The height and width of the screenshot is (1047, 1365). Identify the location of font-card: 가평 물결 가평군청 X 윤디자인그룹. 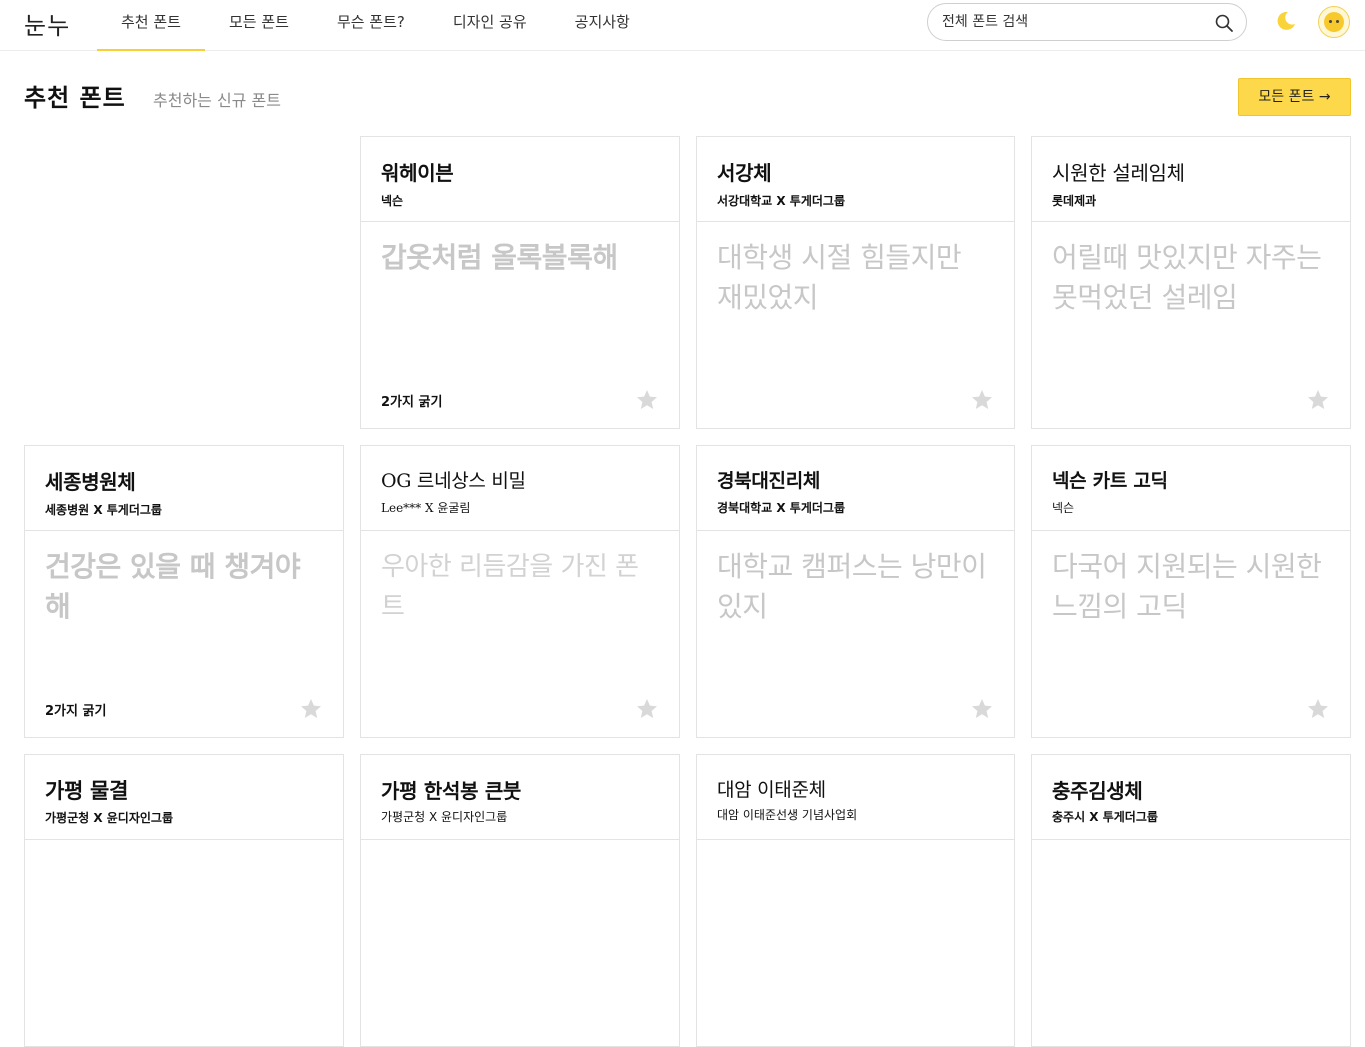
(184, 900).